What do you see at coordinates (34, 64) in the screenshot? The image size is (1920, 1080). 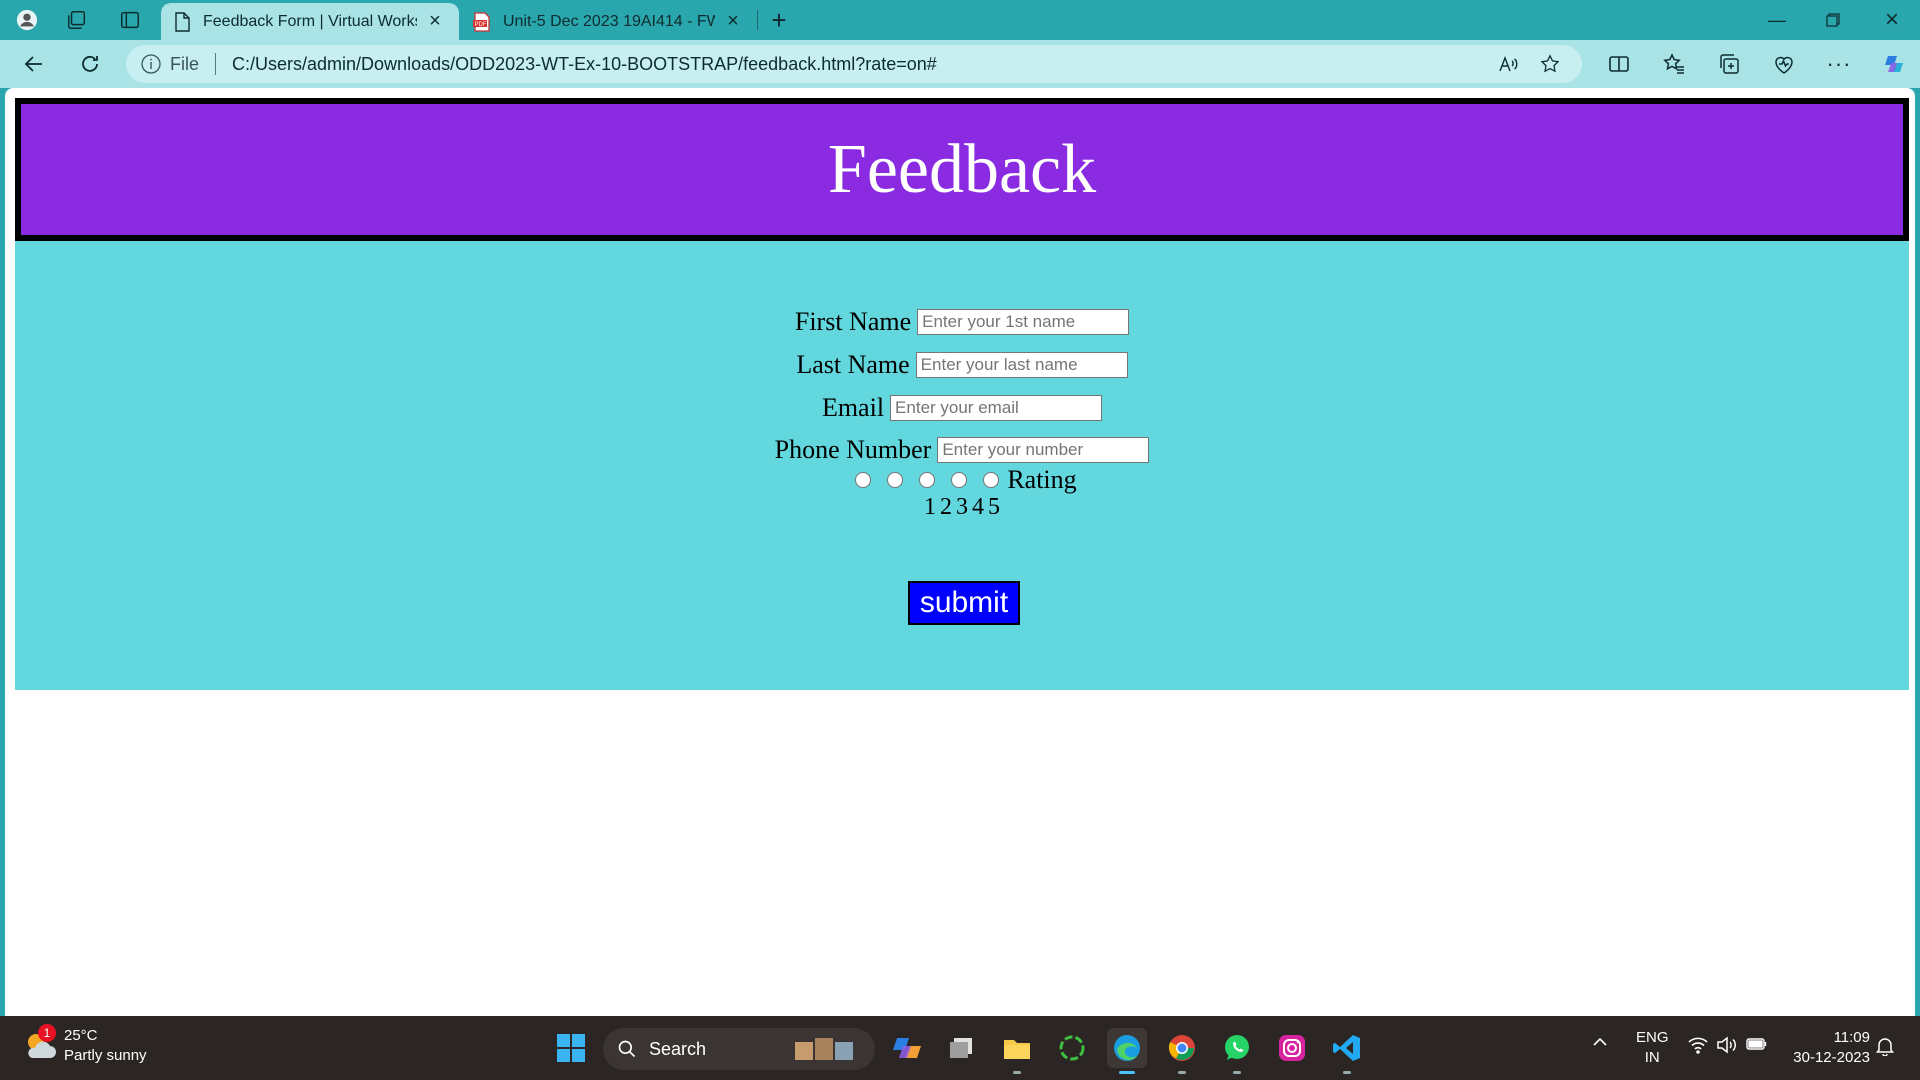 I see `back-icon` at bounding box center [34, 64].